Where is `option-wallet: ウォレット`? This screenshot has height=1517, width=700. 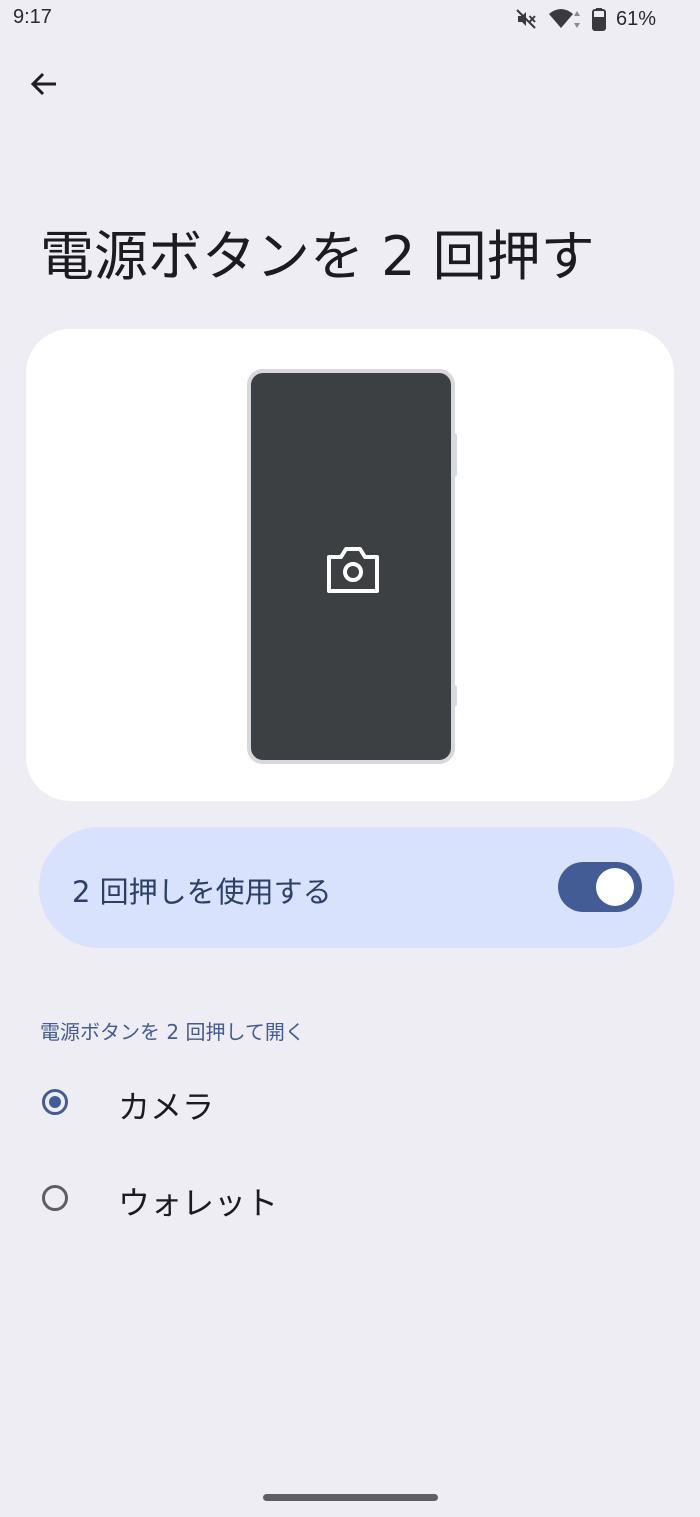
option-wallet: ウォレット is located at coordinates (350, 1201).